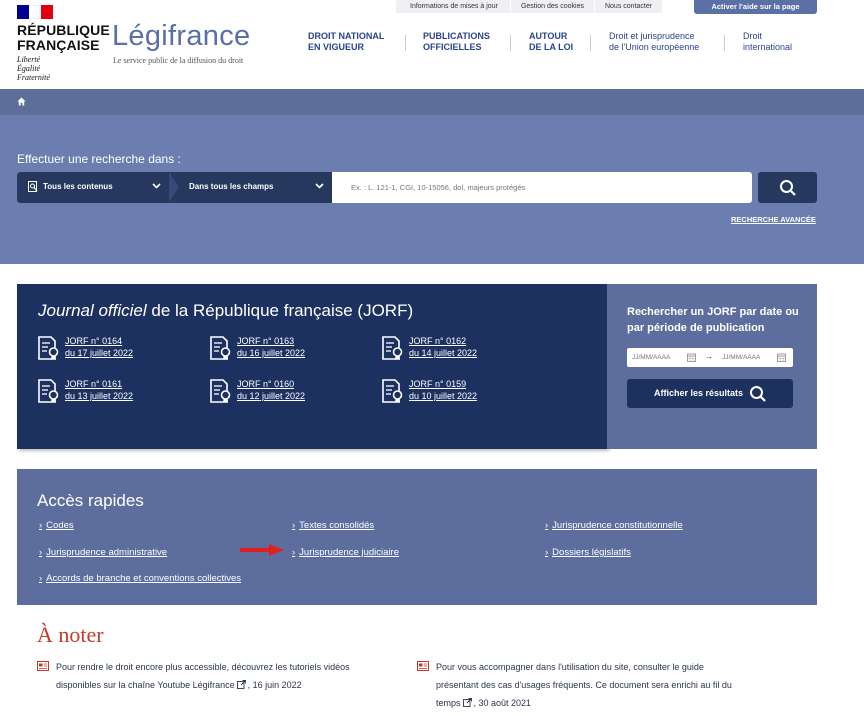 This screenshot has width=864, height=716. What do you see at coordinates (747, 357) in the screenshot?
I see `end-date-input` at bounding box center [747, 357].